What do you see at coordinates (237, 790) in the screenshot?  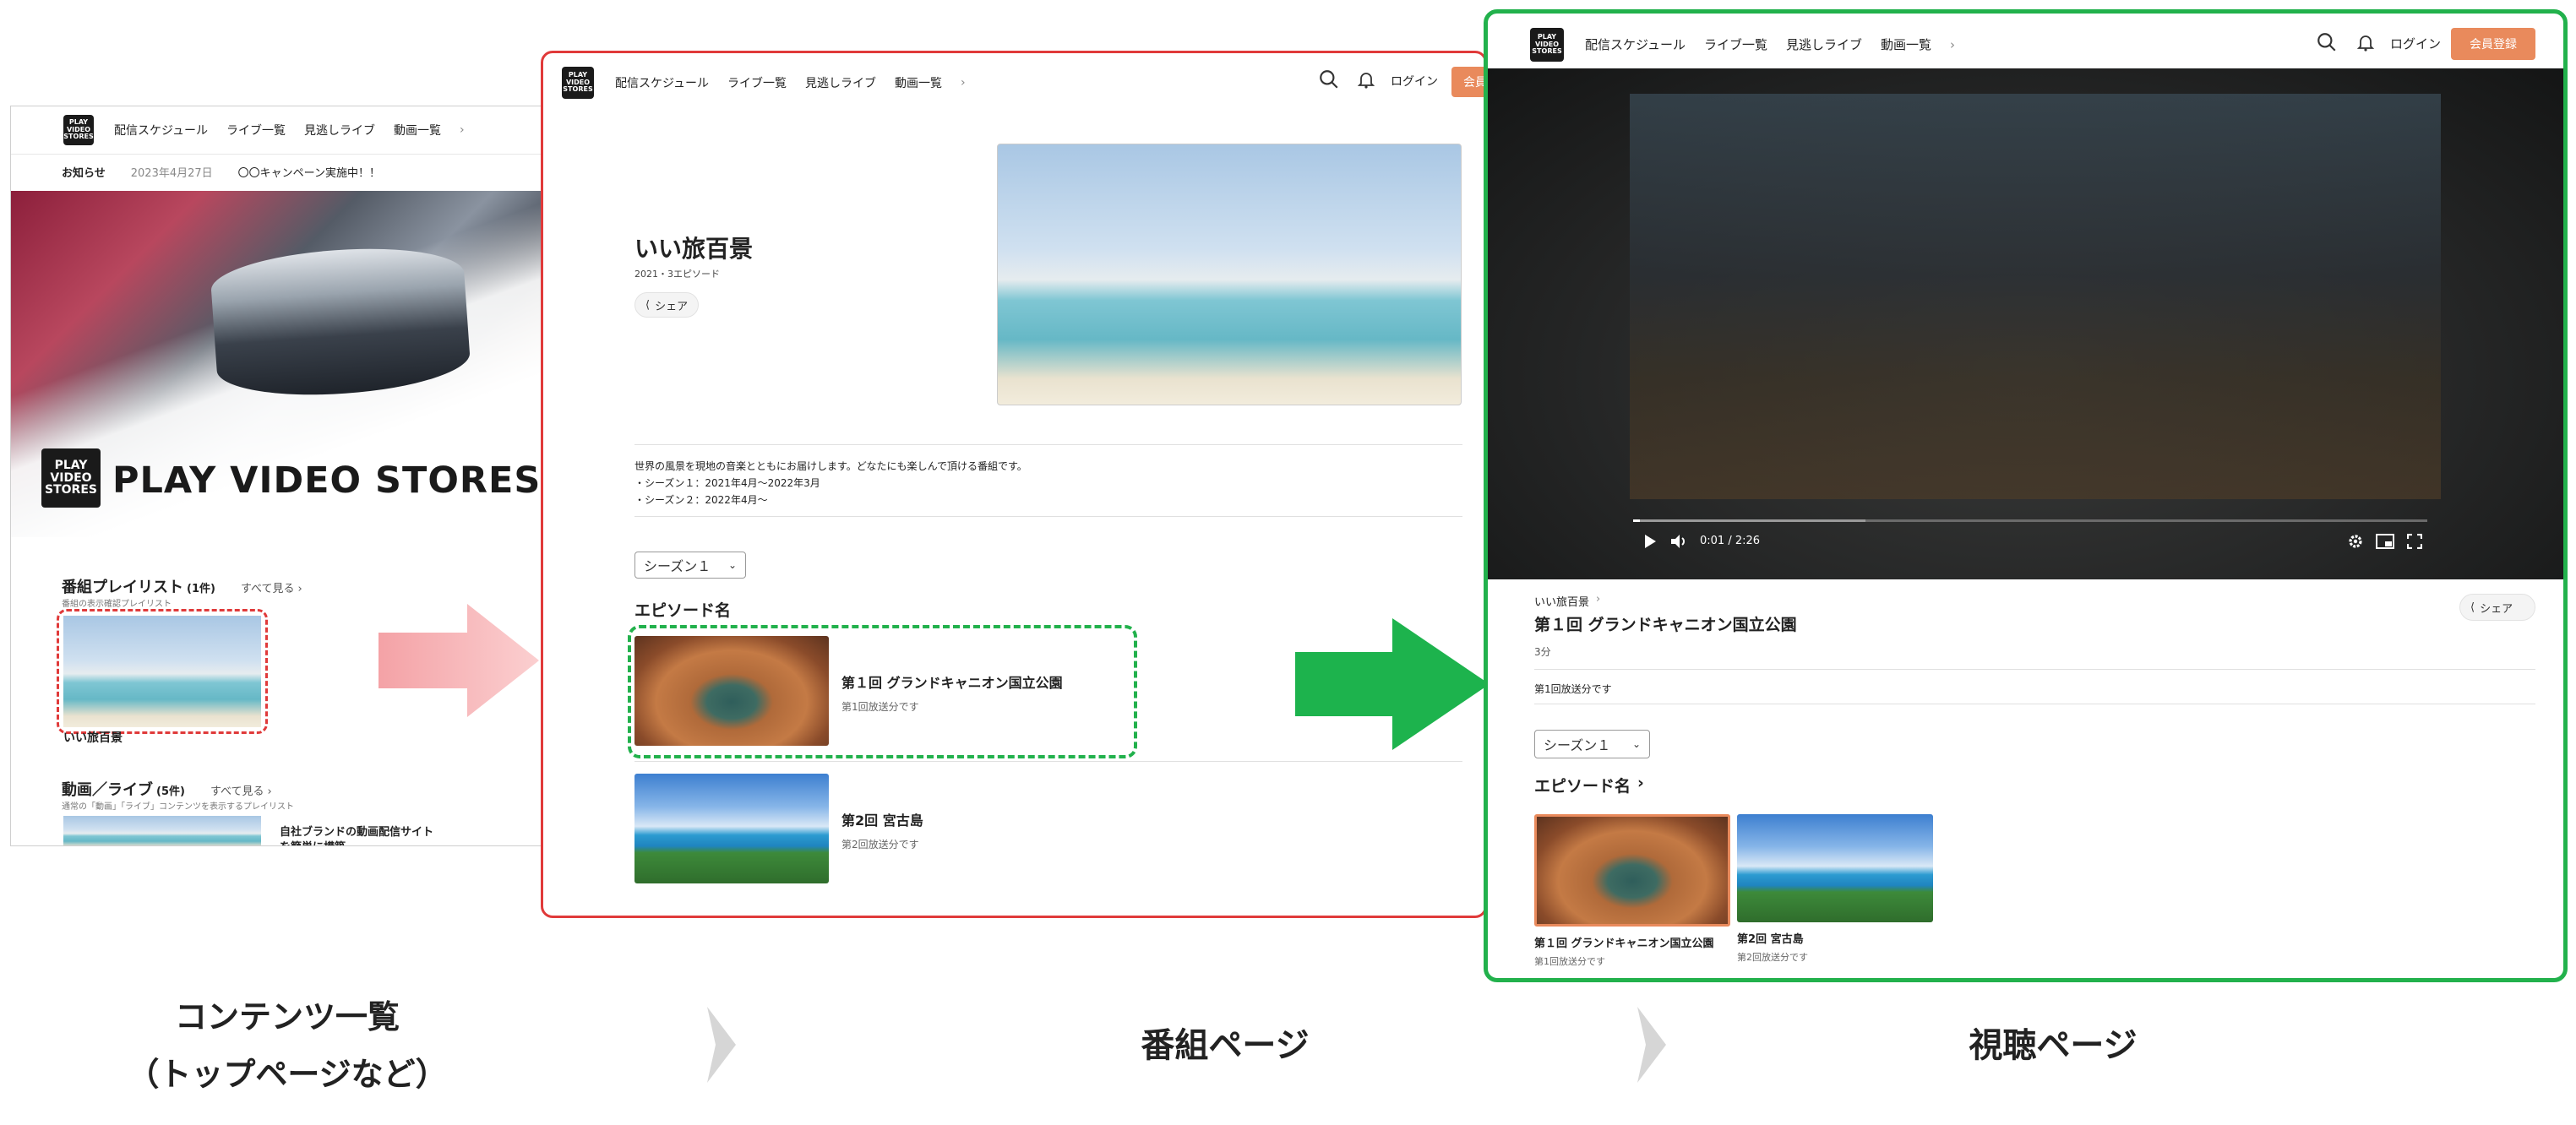 I see `video-see-all: すべて見る` at bounding box center [237, 790].